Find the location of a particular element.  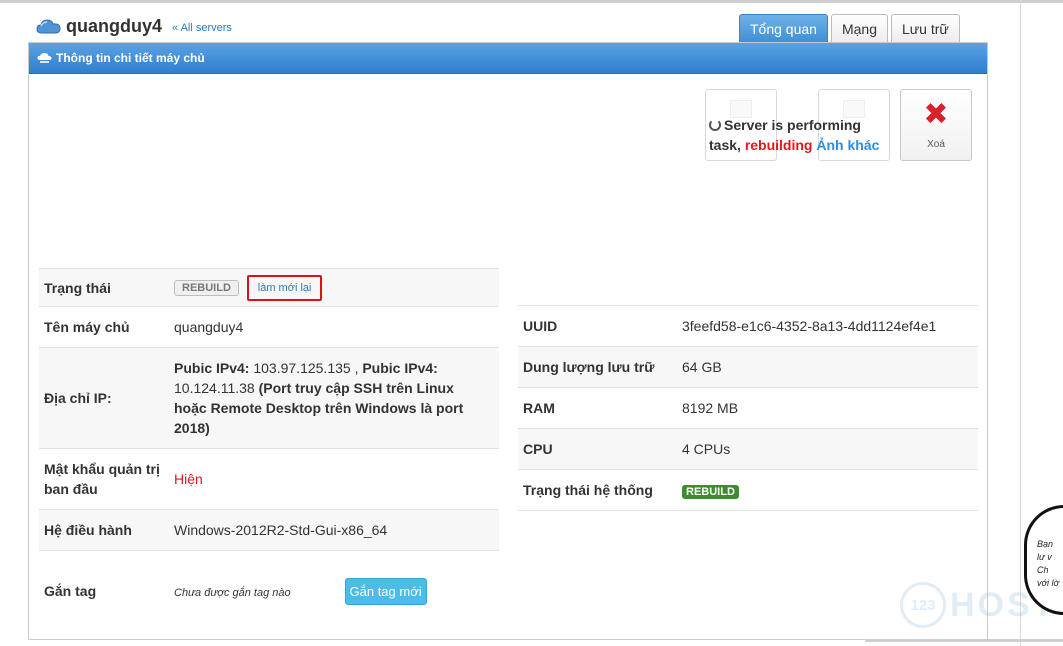

ipv4-label-2: Pubic IPv4: is located at coordinates (400, 368).